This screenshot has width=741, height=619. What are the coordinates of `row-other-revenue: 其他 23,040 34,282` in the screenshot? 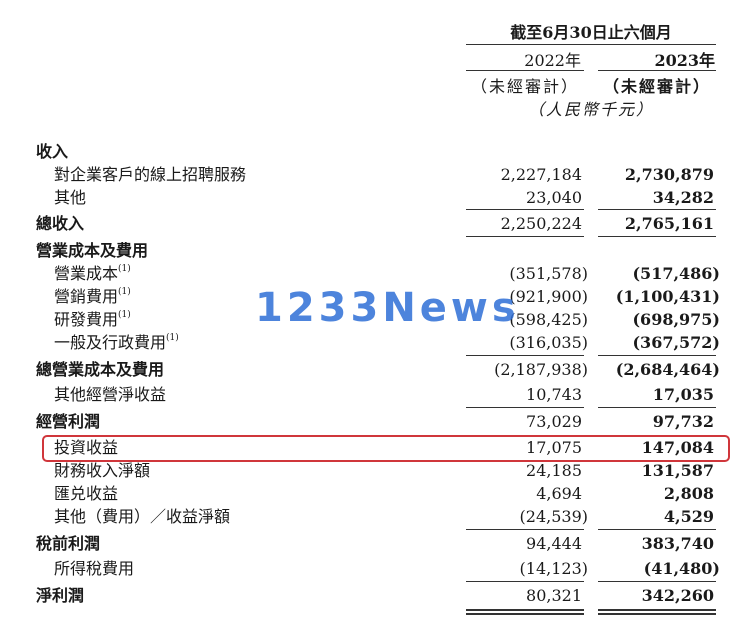 It's located at (370, 198).